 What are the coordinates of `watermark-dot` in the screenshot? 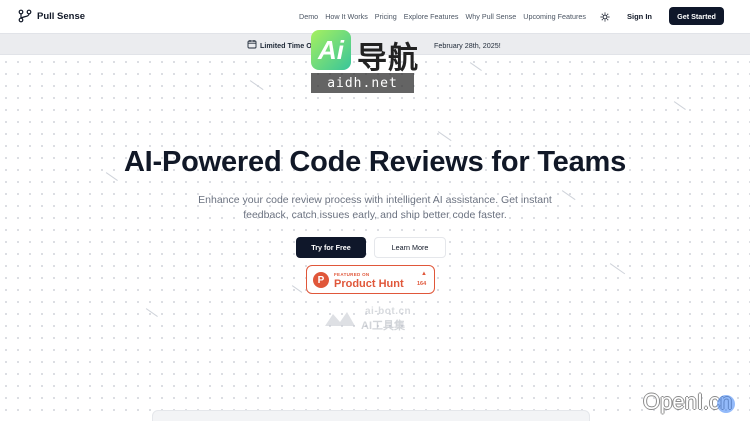 It's located at (726, 404).